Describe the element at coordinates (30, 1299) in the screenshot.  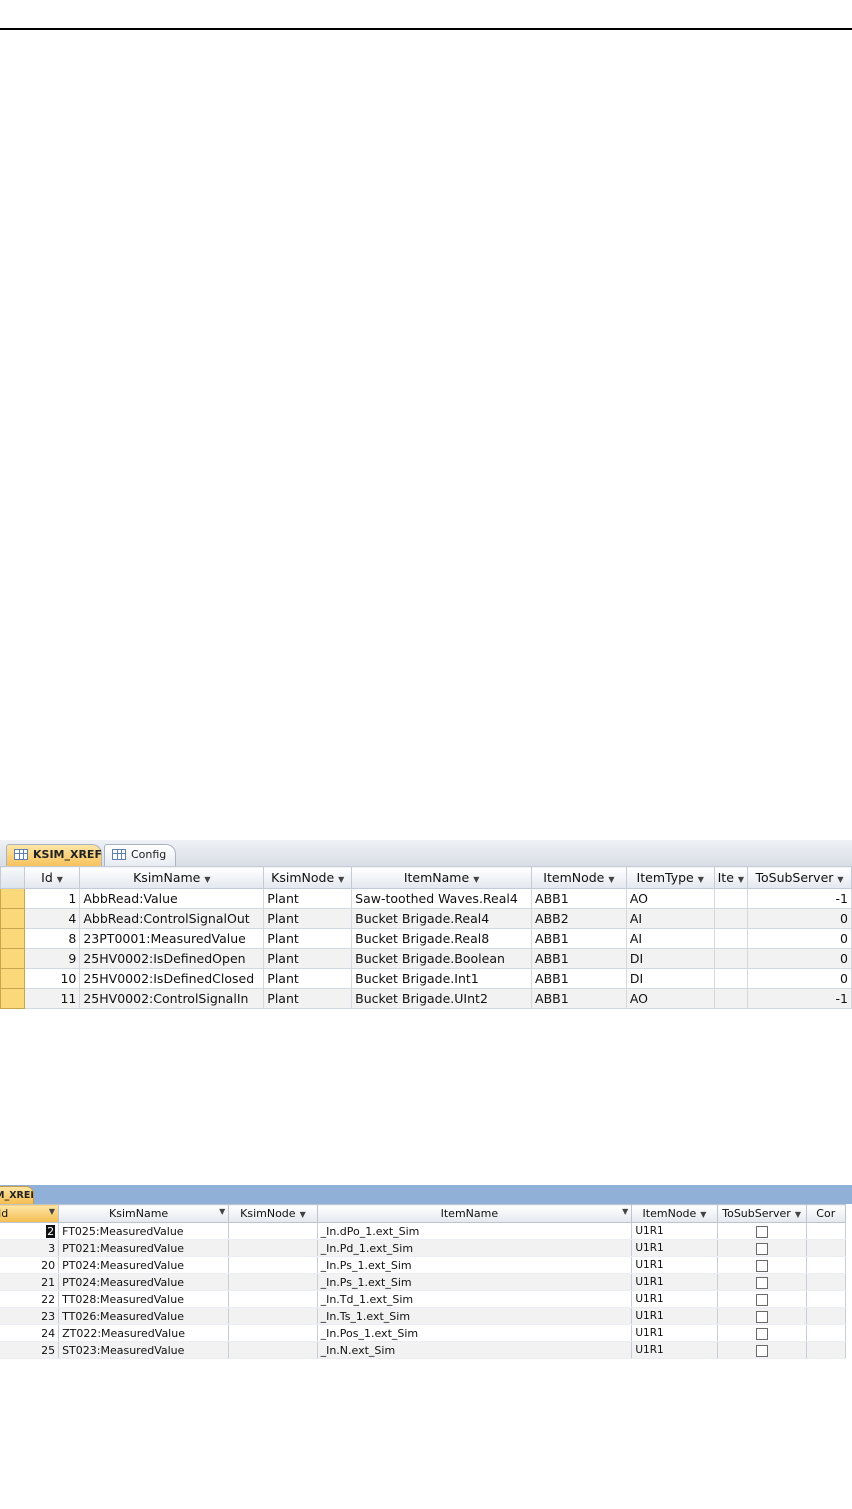
I see `cell-id: 22` at that location.